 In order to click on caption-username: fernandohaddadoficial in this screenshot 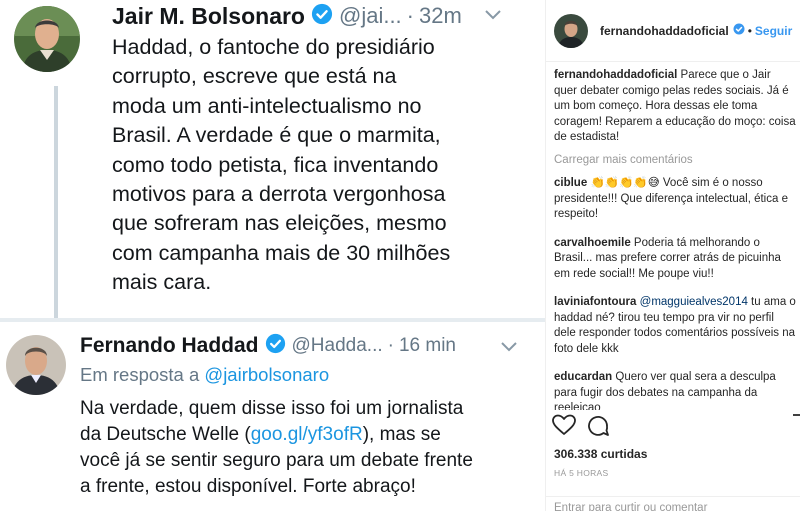, I will do `click(615, 75)`.